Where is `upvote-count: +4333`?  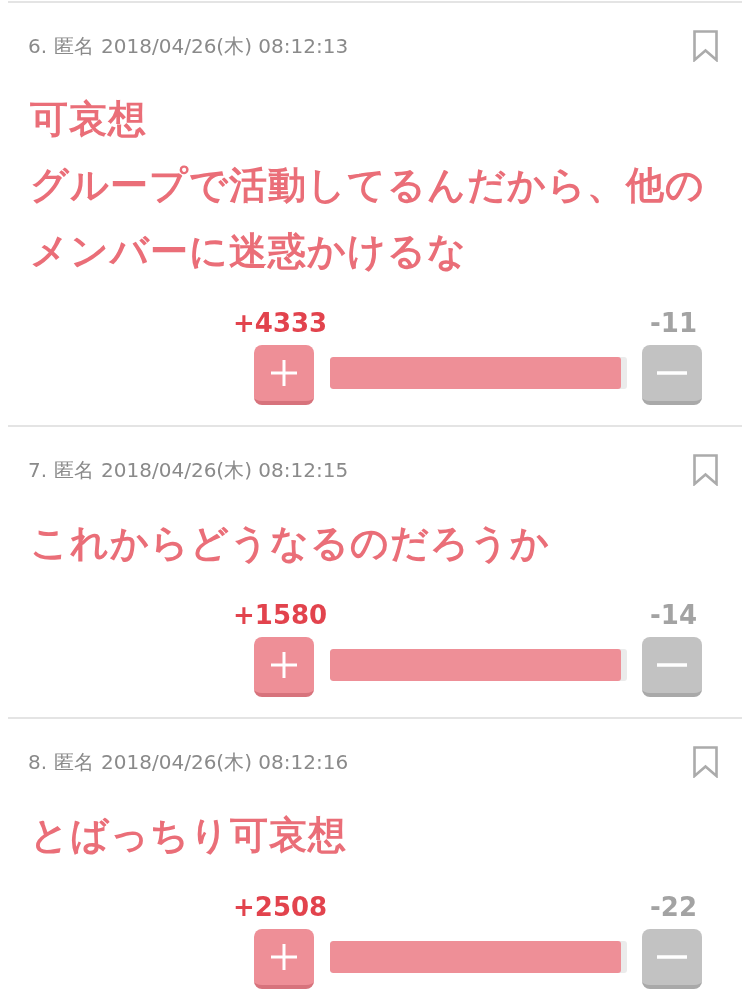 upvote-count: +4333 is located at coordinates (280, 323).